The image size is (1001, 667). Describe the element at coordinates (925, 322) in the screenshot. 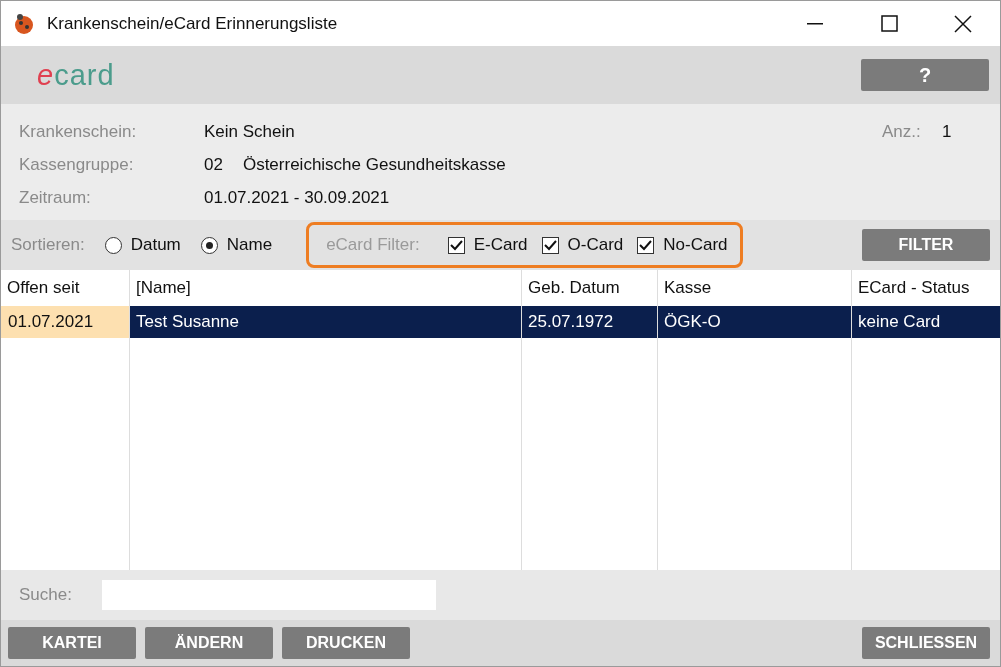

I see `table-cell: keine Card` at that location.